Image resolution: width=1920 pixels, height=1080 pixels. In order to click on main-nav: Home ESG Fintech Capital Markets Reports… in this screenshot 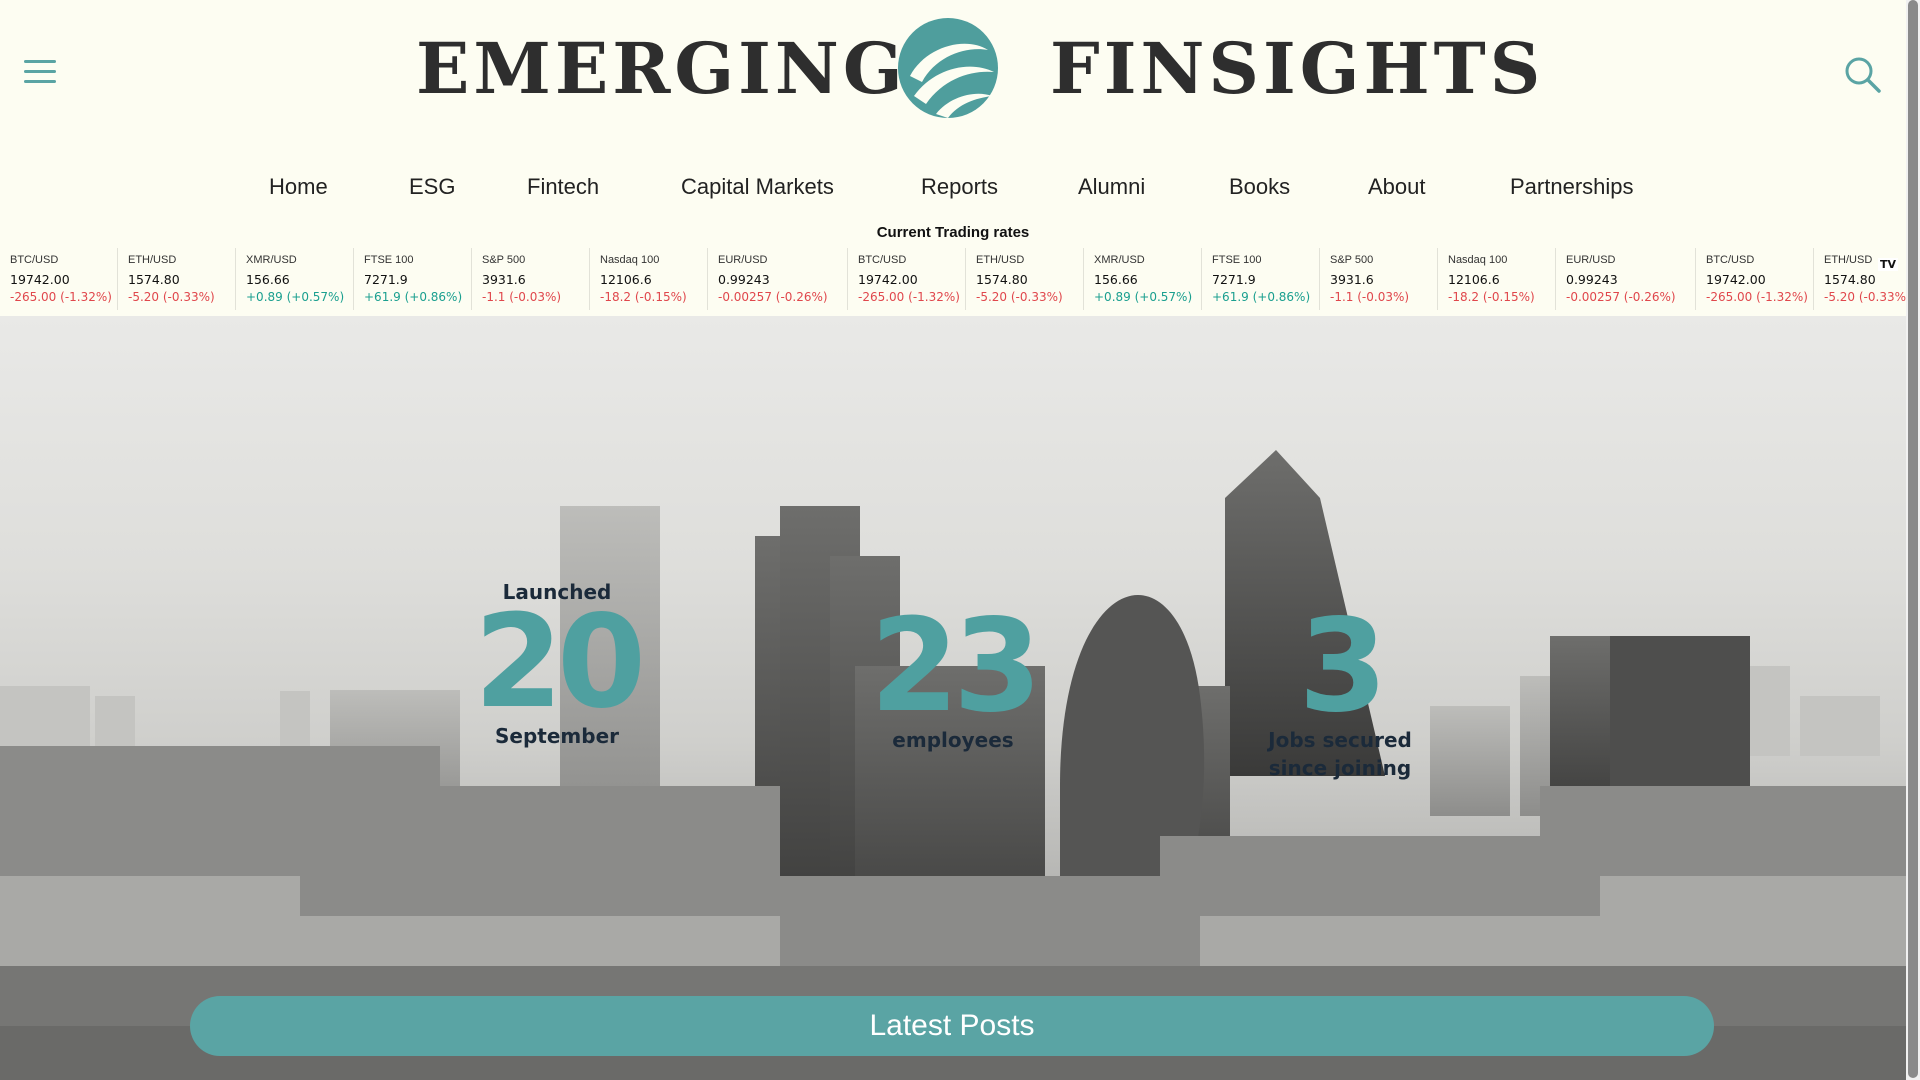, I will do `click(953, 187)`.